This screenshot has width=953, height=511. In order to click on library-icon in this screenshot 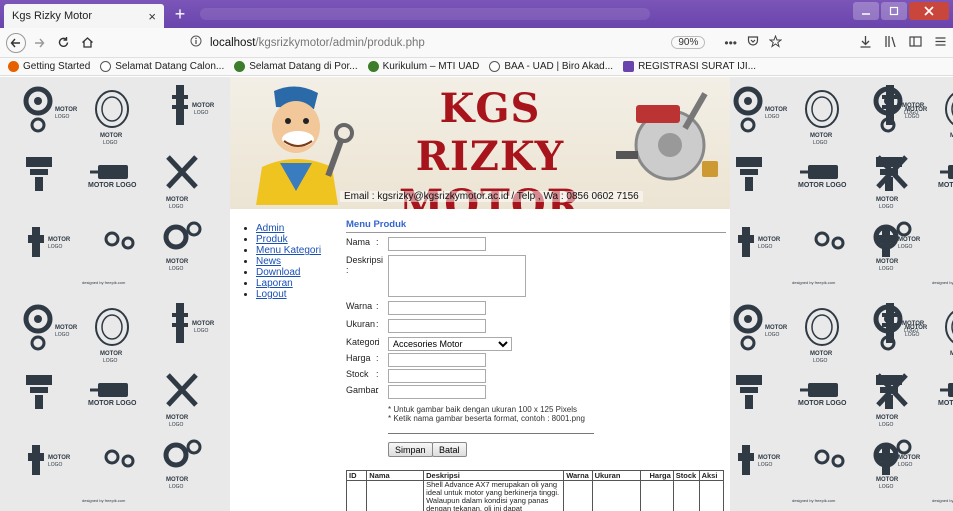, I will do `click(890, 43)`.